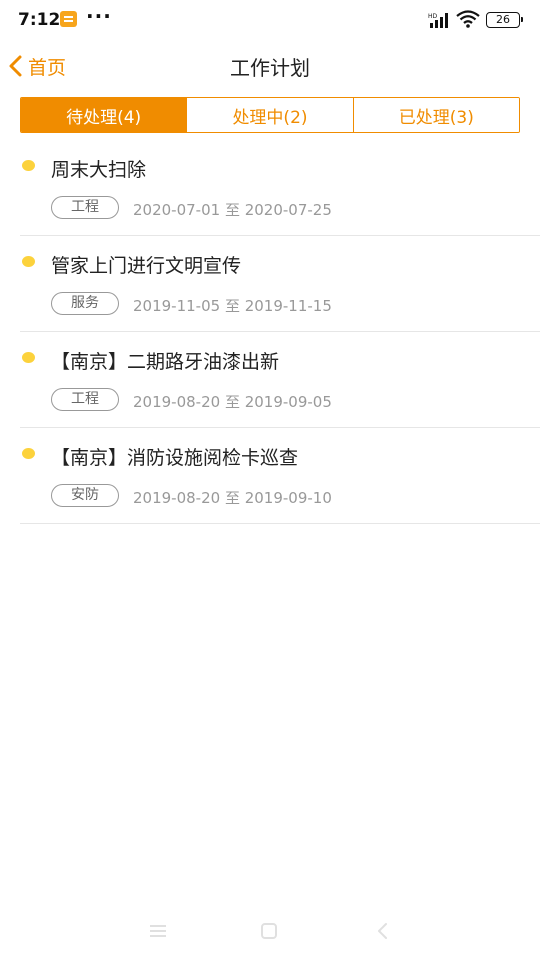 The width and height of the screenshot is (540, 960). I want to click on list-item: 管家上门进行文明宣传 服务 2019-11-05 至 2019-11-15, so click(280, 284).